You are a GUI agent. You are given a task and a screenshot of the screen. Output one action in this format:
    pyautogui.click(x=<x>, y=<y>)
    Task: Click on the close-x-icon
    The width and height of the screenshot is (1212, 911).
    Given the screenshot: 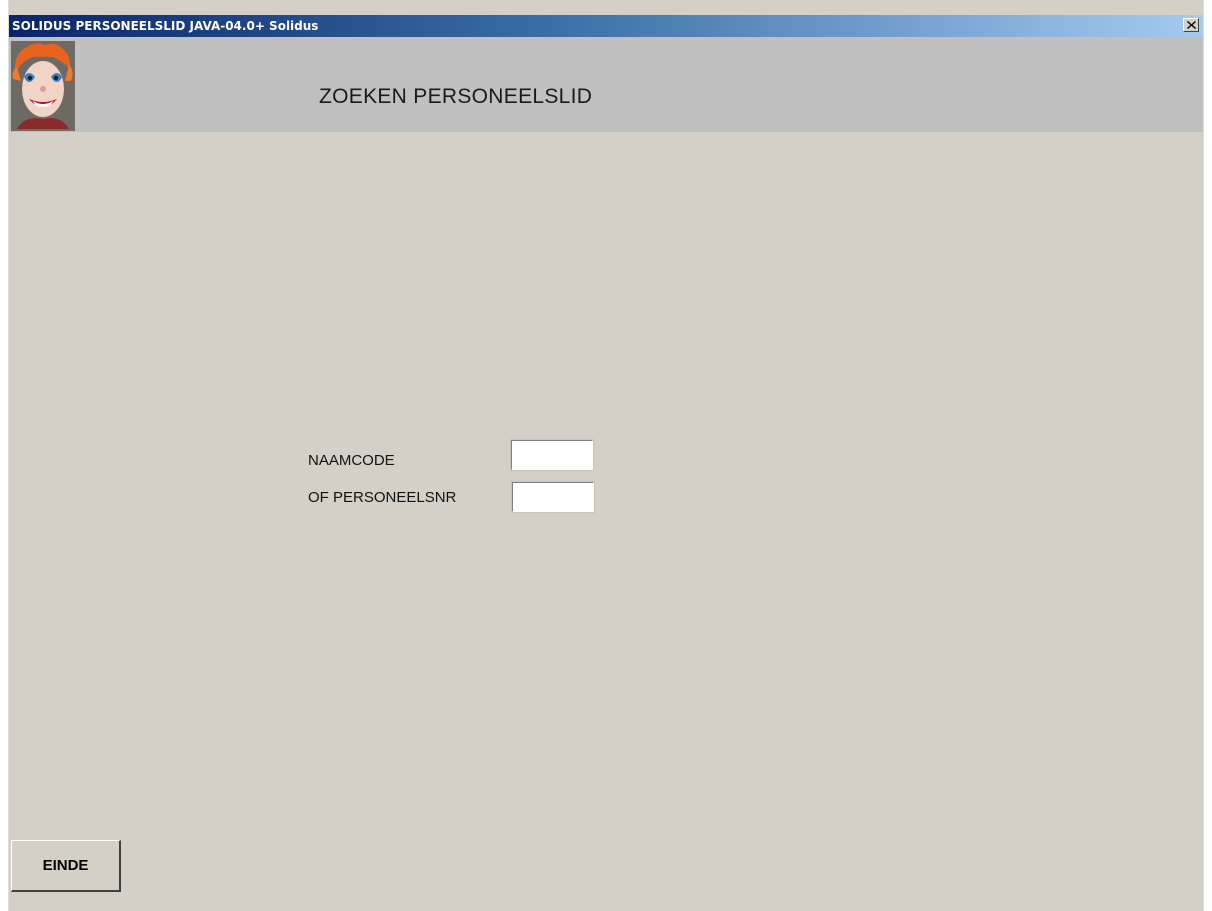 What is the action you would take?
    pyautogui.click(x=1191, y=25)
    